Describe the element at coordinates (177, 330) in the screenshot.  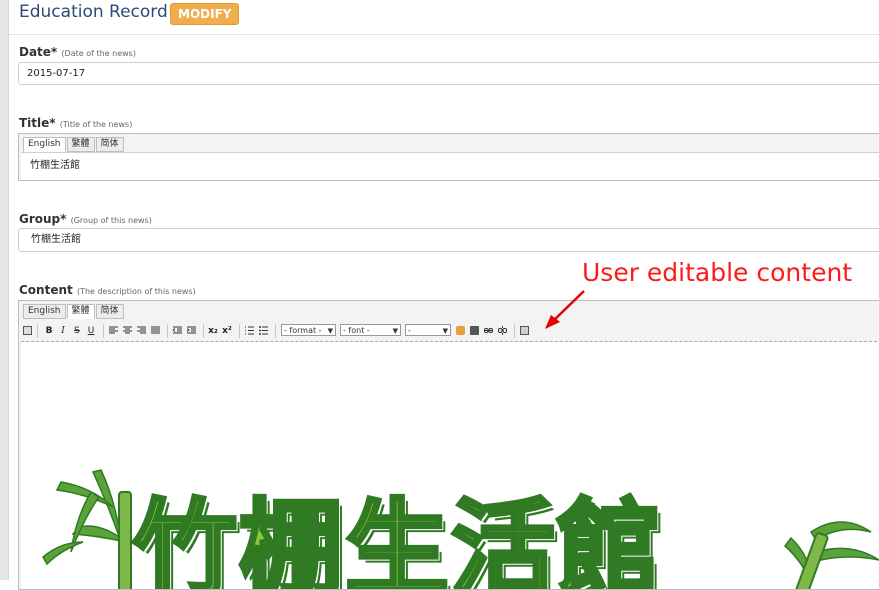
I see `outdent-icon` at that location.